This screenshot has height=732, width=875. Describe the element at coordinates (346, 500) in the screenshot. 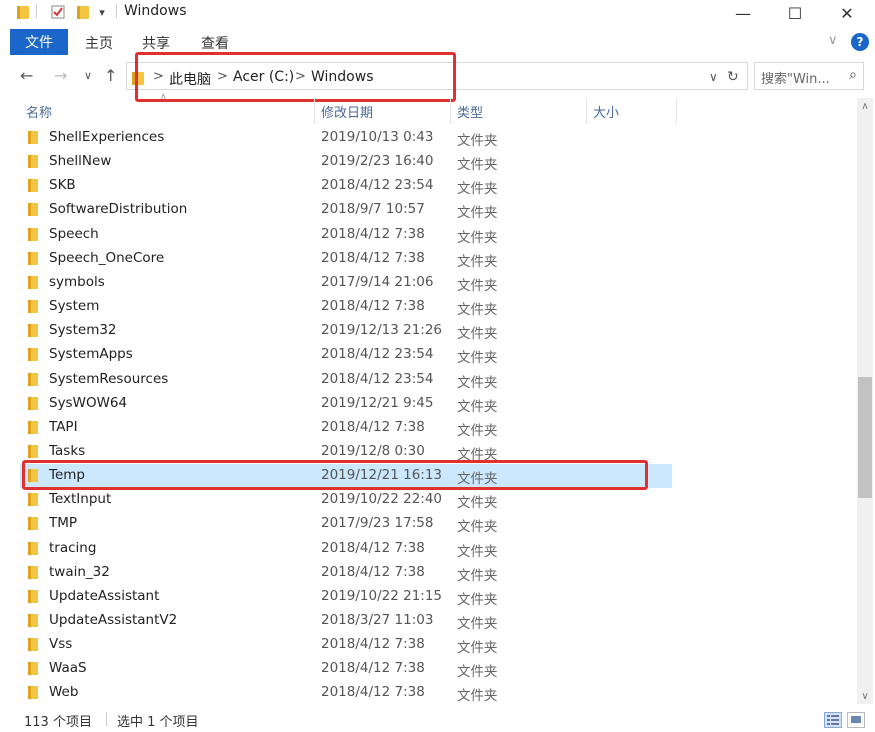

I see `list-item: TextInput 2019/10/22 22:40 文件夹` at that location.